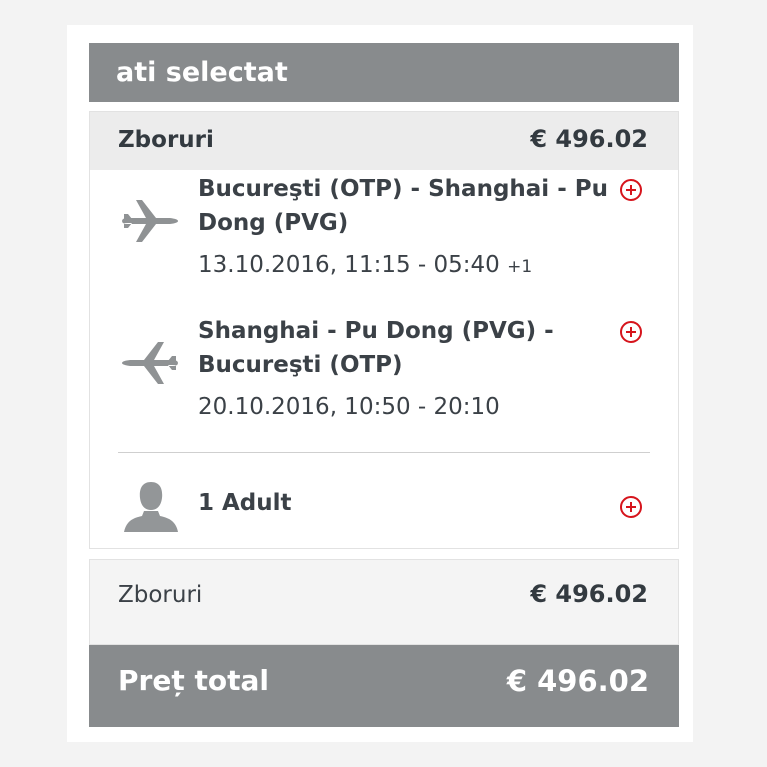  What do you see at coordinates (520, 267) in the screenshot?
I see `day-offset-badge: +1` at bounding box center [520, 267].